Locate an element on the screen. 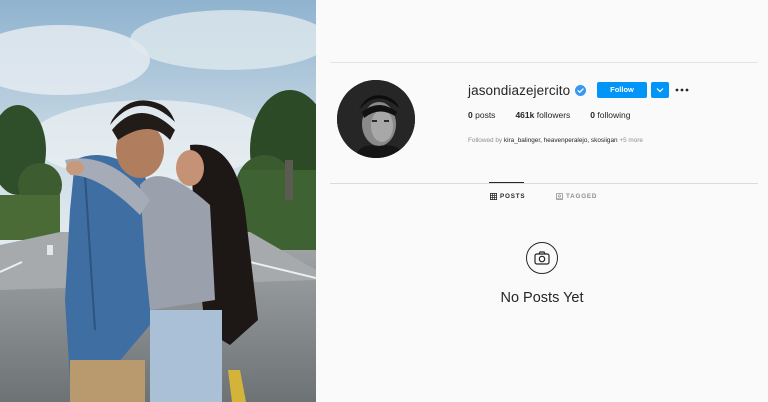  followed-by-prefix: Followed by is located at coordinates (485, 140).